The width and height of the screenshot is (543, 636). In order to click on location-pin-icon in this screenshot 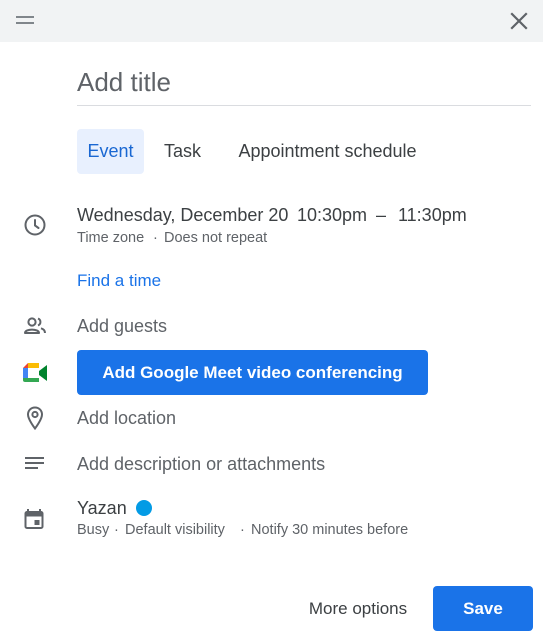, I will do `click(35, 418)`.